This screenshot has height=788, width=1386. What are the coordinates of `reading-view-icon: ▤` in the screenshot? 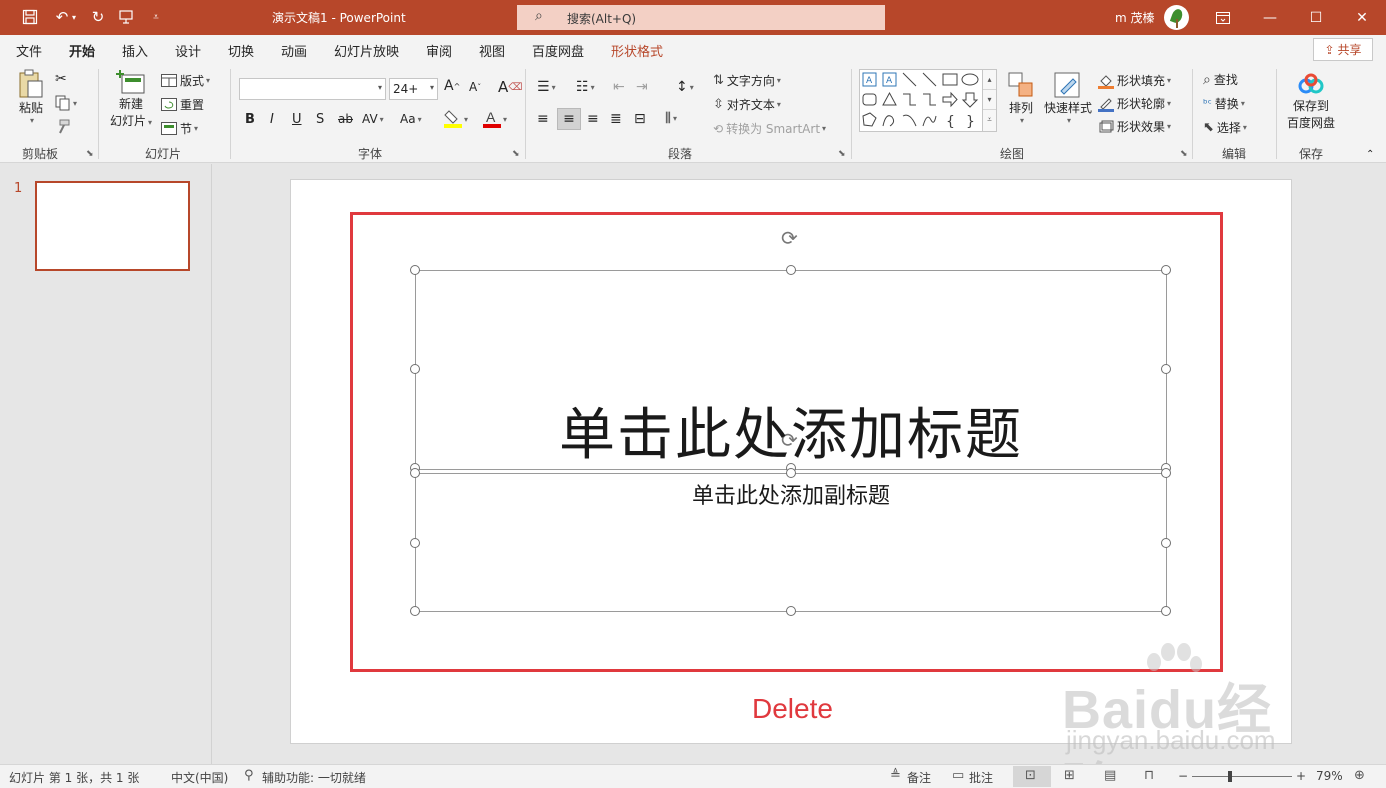 It's located at (1110, 775).